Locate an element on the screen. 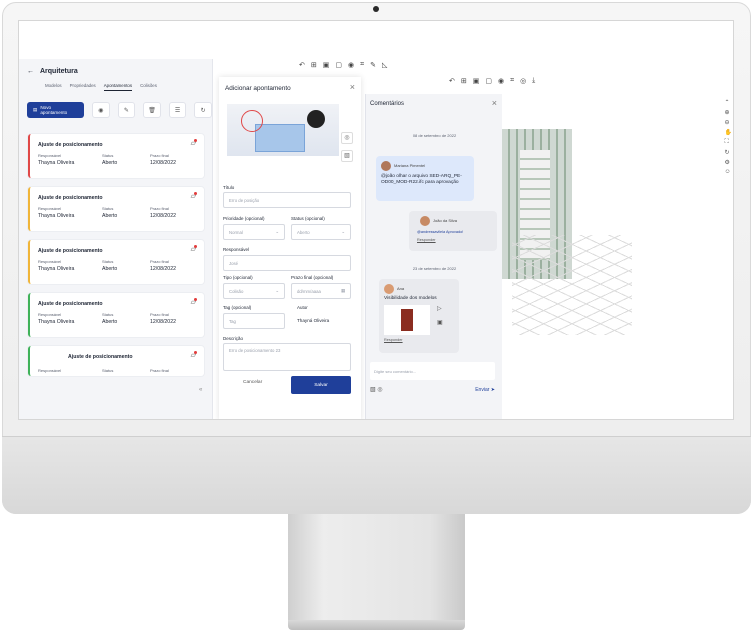 This screenshot has width=753, height=633. filter-button: ☰ is located at coordinates (177, 110).